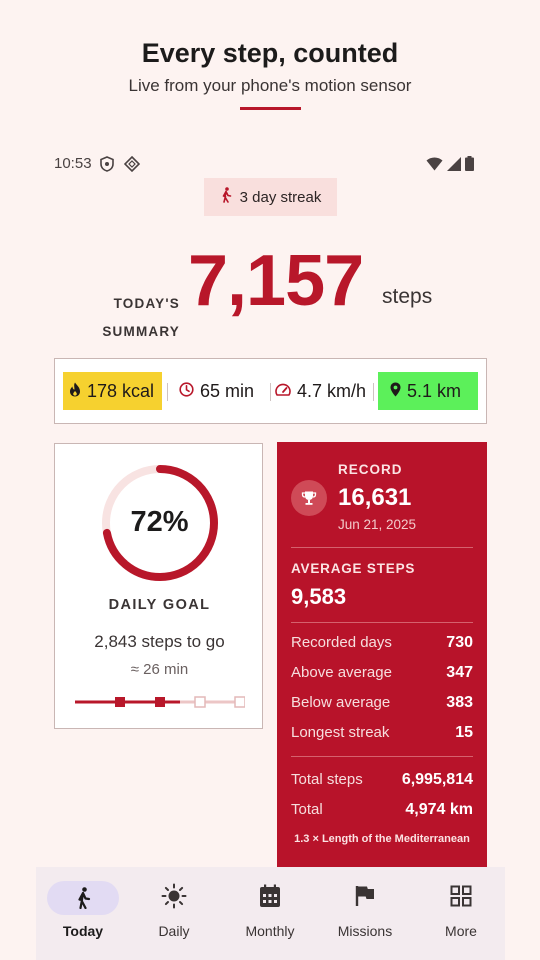 This screenshot has width=540, height=960. Describe the element at coordinates (159, 522) in the screenshot. I see `goal-percent: 72%` at that location.